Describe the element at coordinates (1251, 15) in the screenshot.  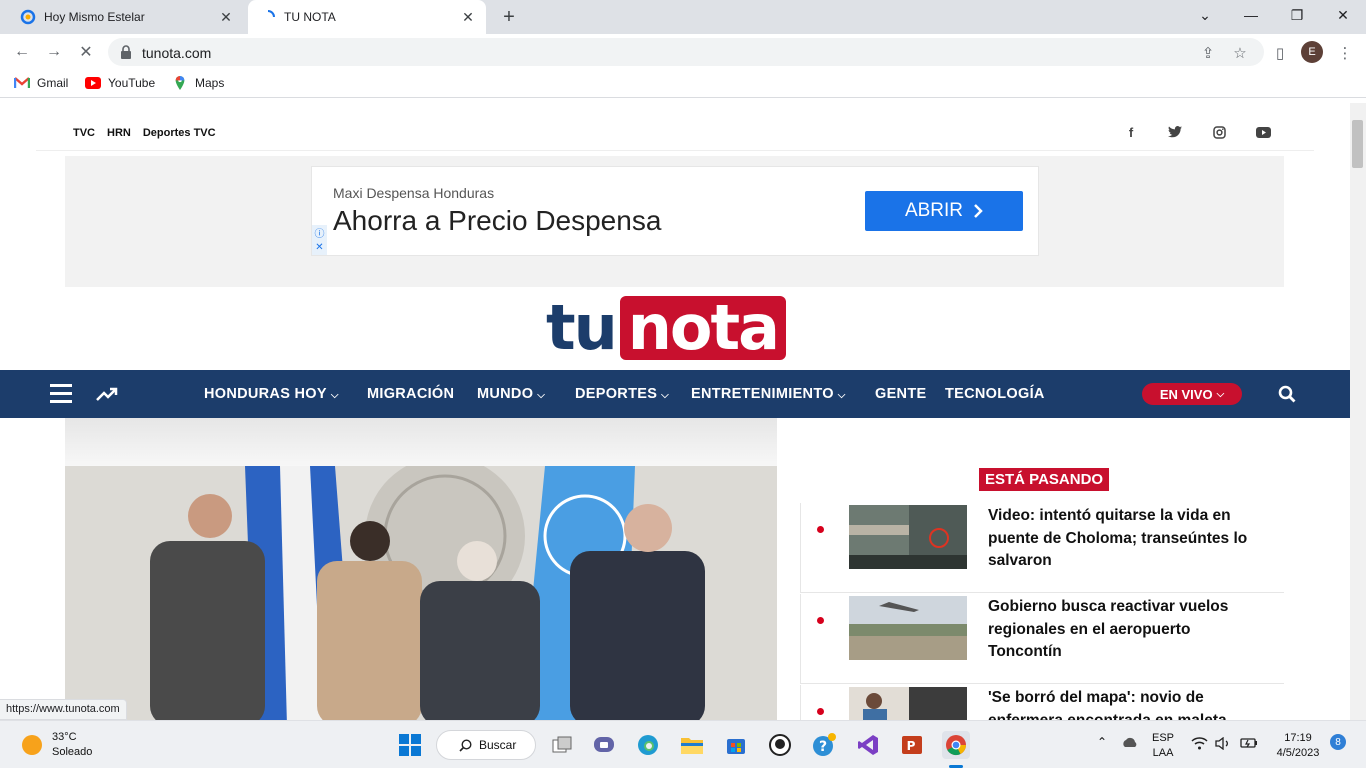
I see `minimize-button: —` at that location.